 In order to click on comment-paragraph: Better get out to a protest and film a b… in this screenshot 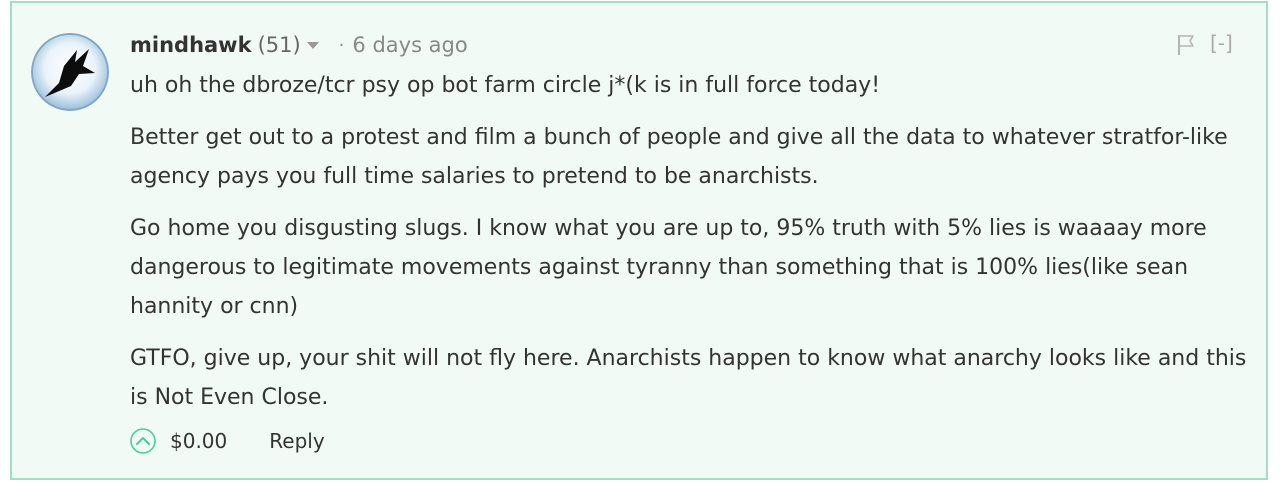, I will do `click(679, 157)`.